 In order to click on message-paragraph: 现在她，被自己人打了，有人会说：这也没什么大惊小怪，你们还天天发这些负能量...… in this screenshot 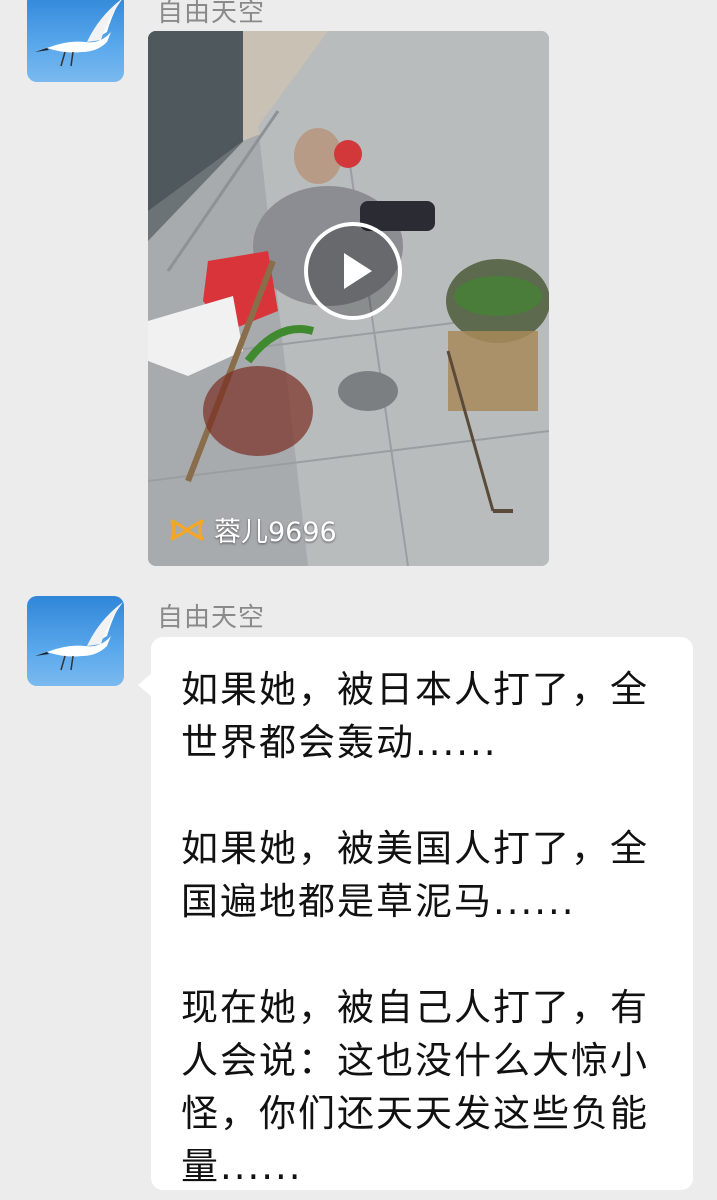, I will do `click(415, 1087)`.